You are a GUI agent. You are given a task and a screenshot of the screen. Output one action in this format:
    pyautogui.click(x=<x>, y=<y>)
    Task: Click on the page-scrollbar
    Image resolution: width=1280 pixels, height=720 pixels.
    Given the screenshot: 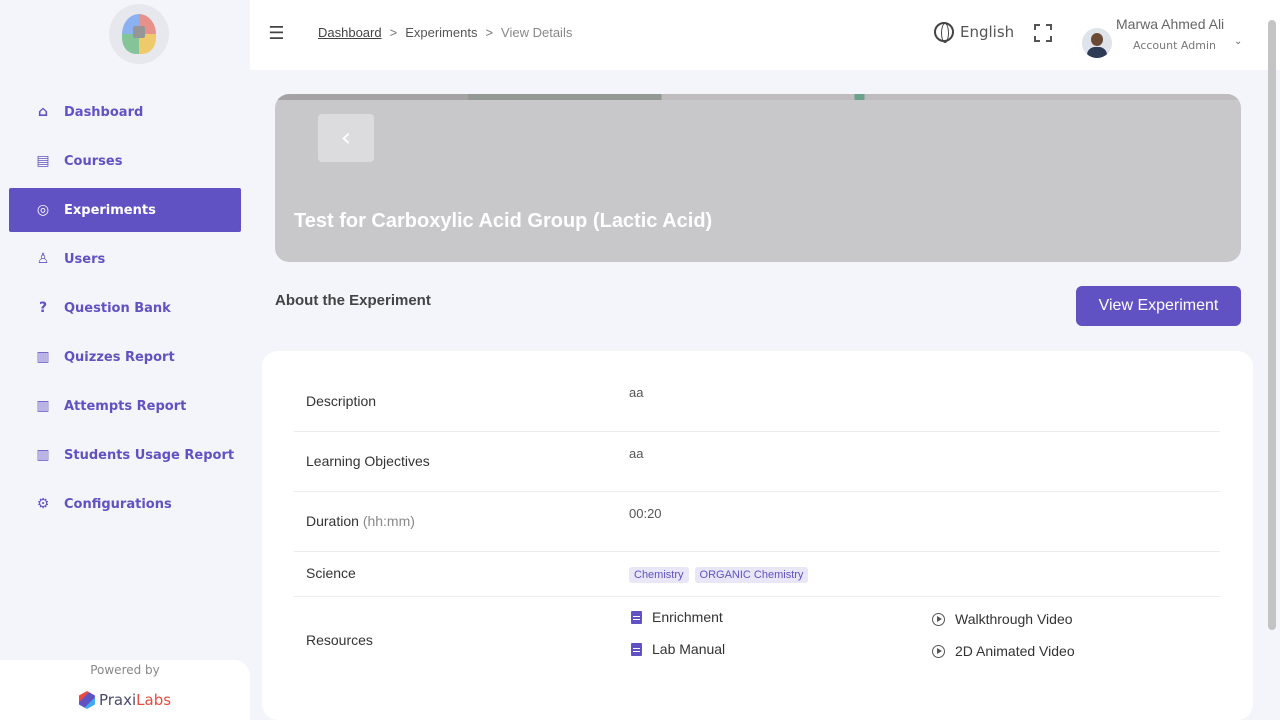 What is the action you would take?
    pyautogui.click(x=1272, y=325)
    